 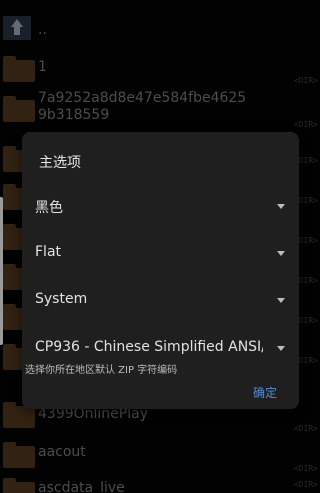 I want to click on ok-button: 确定, so click(x=265, y=392).